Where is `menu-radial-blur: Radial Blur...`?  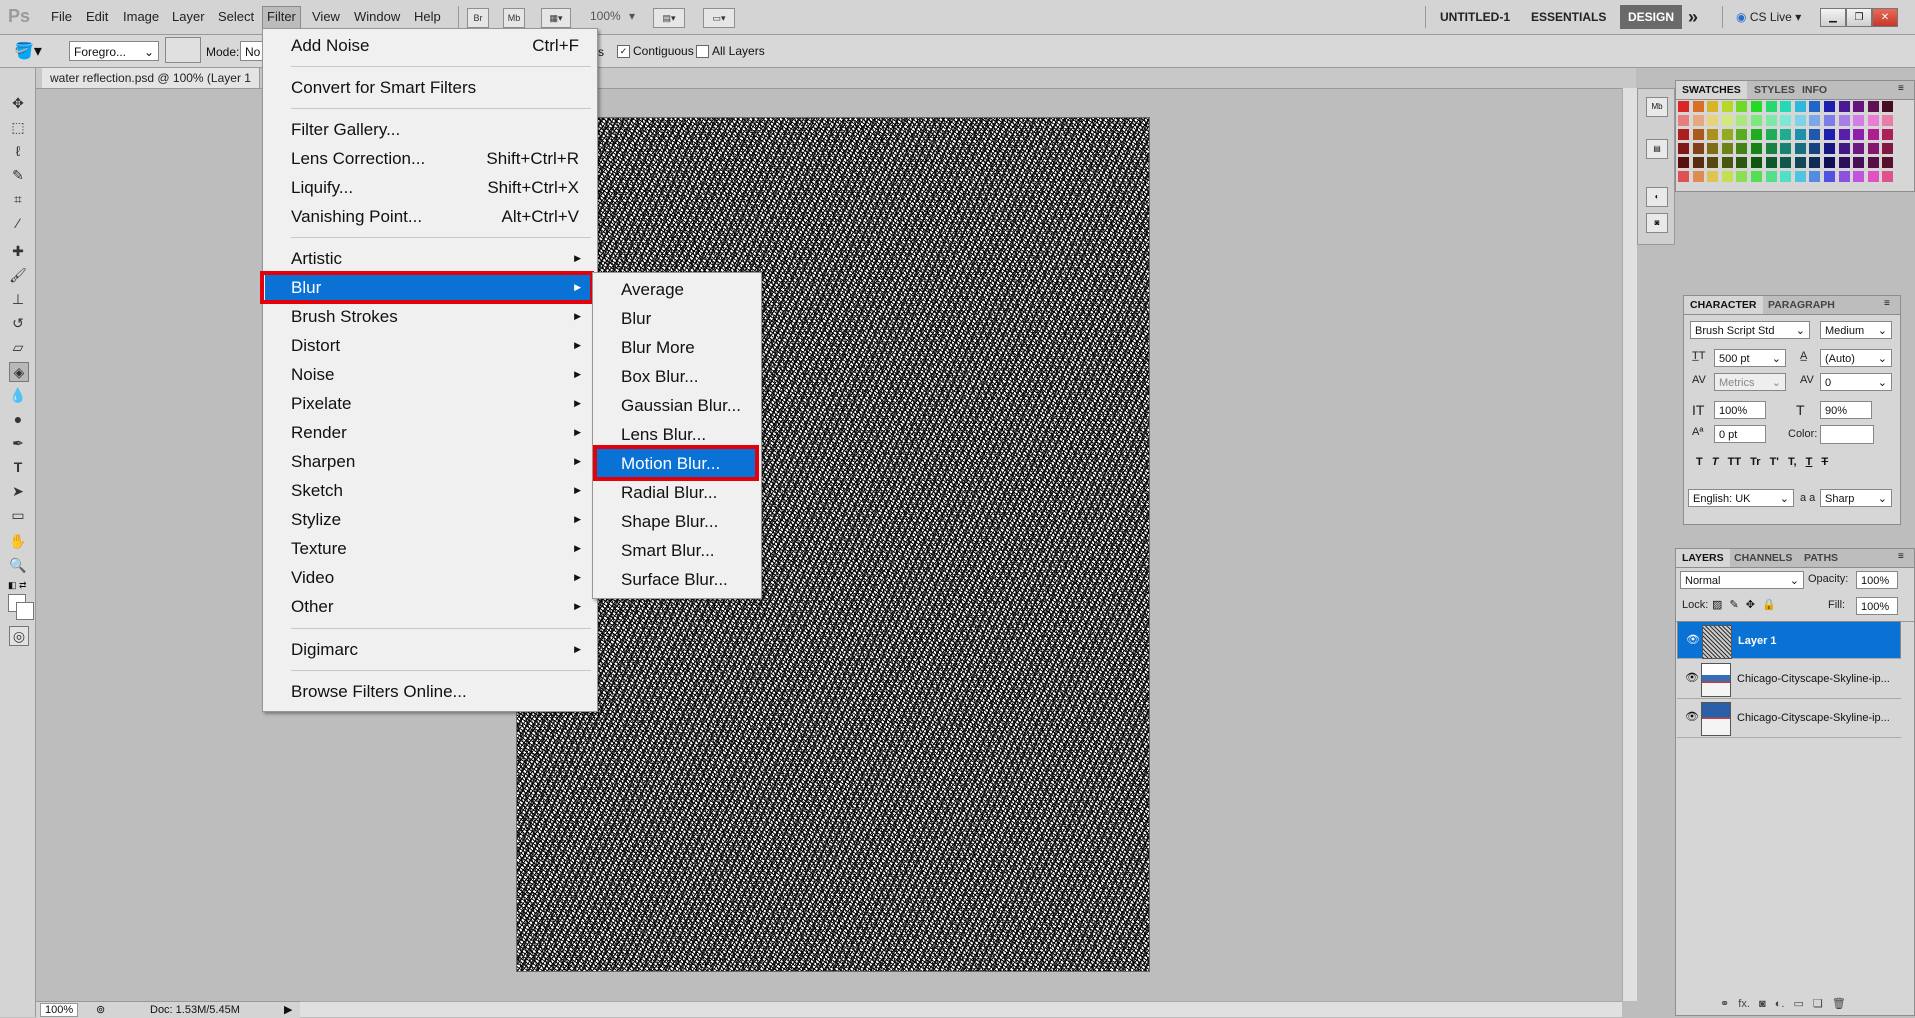 menu-radial-blur: Radial Blur... is located at coordinates (676, 492).